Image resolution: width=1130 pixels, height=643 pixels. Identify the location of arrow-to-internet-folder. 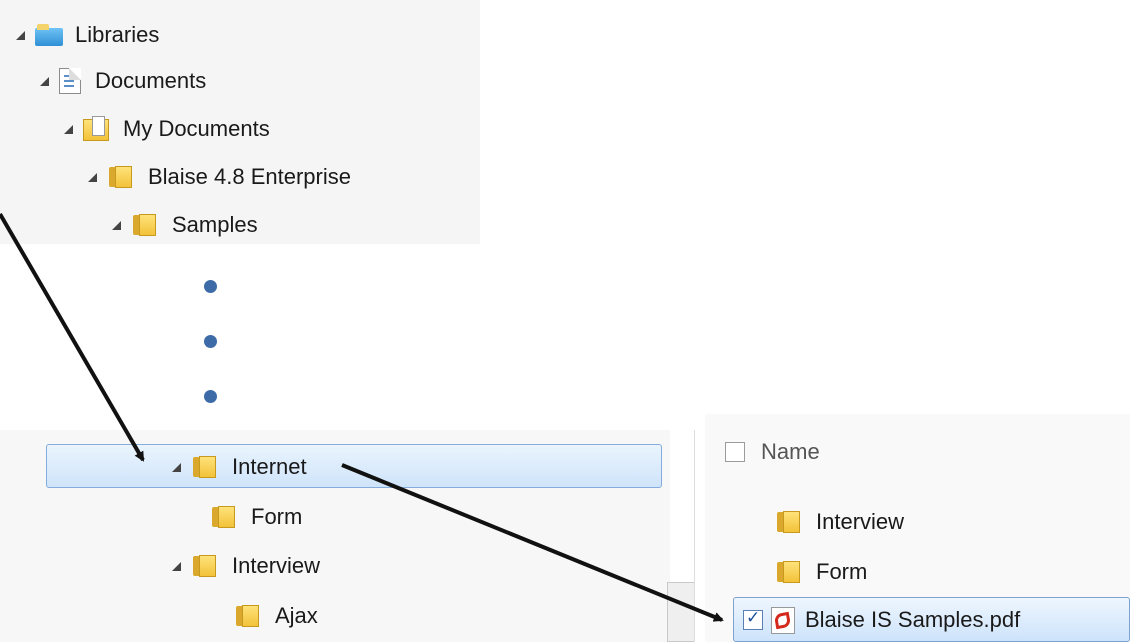
(72, 337).